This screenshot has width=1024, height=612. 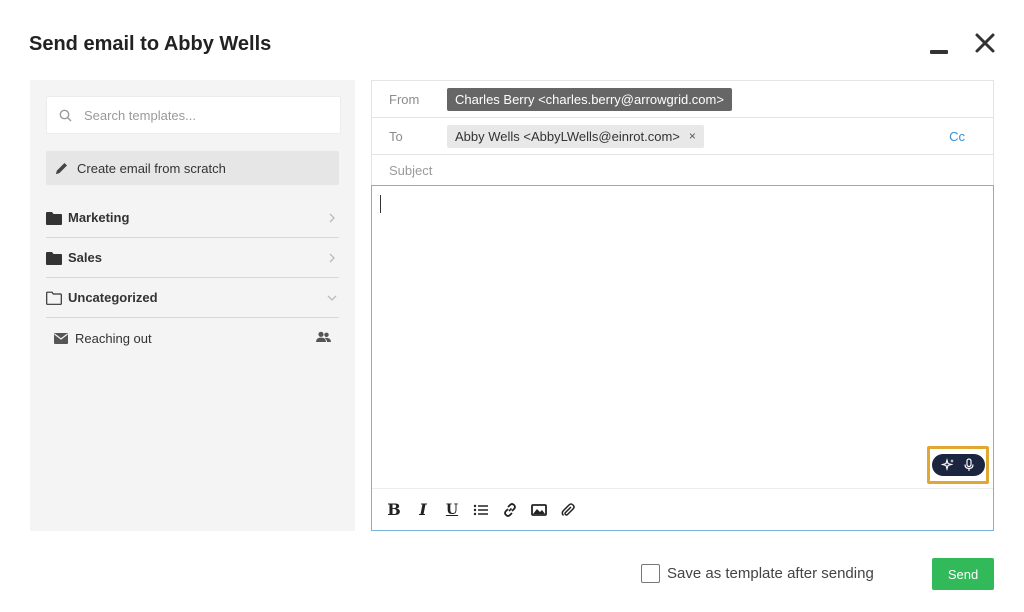 I want to click on remove-recipient-icon: ×, so click(x=692, y=136).